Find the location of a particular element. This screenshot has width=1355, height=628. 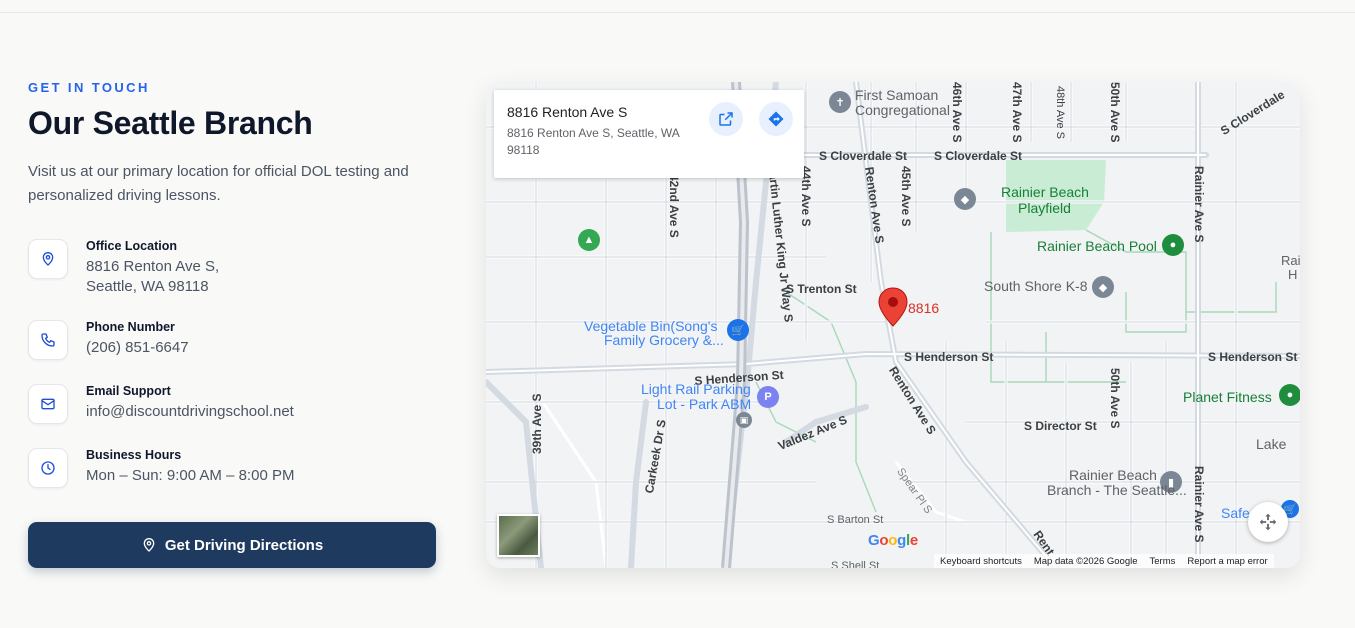

report-map-error-link: Report a map error is located at coordinates (1227, 561).